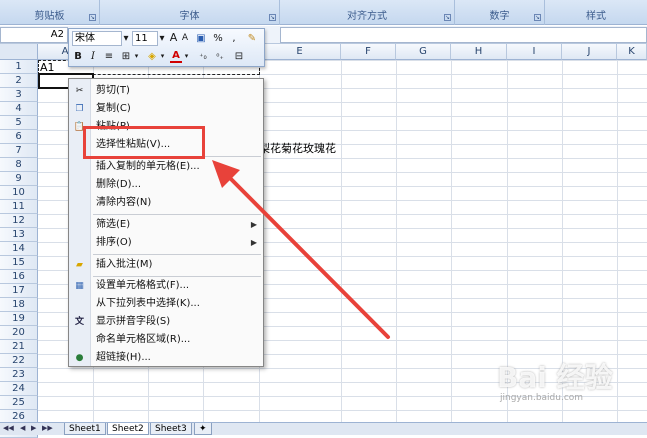 This screenshot has height=438, width=647. What do you see at coordinates (203, 429) in the screenshot?
I see `insert-sheet-icon: ✦` at bounding box center [203, 429].